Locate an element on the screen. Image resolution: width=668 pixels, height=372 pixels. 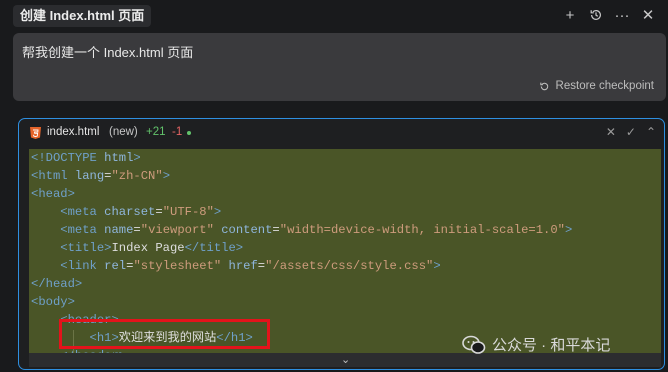
code-line: <meta charset="UTF-8"> is located at coordinates (345, 212).